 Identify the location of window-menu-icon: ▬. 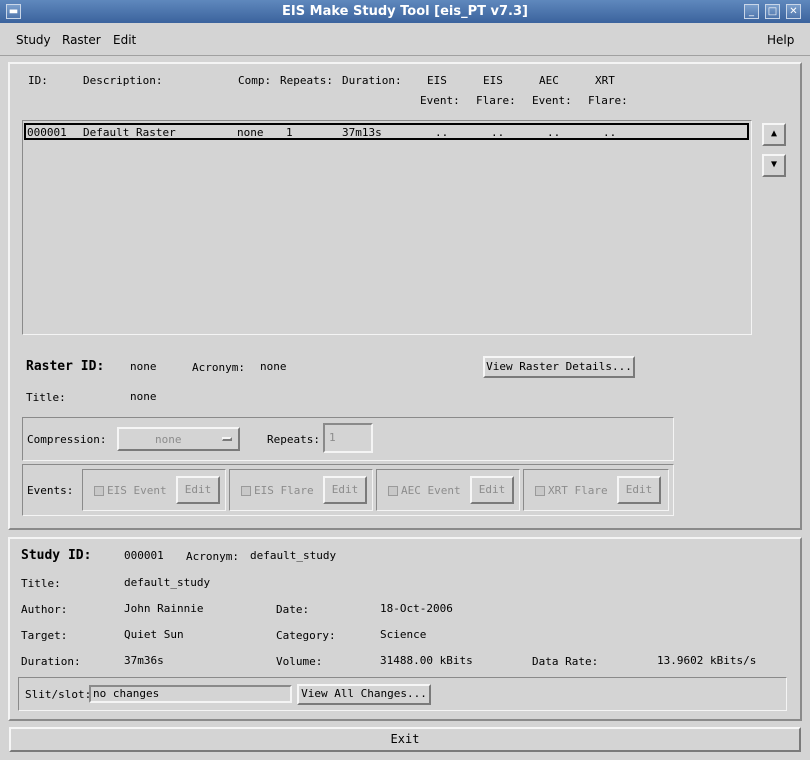
(13, 11).